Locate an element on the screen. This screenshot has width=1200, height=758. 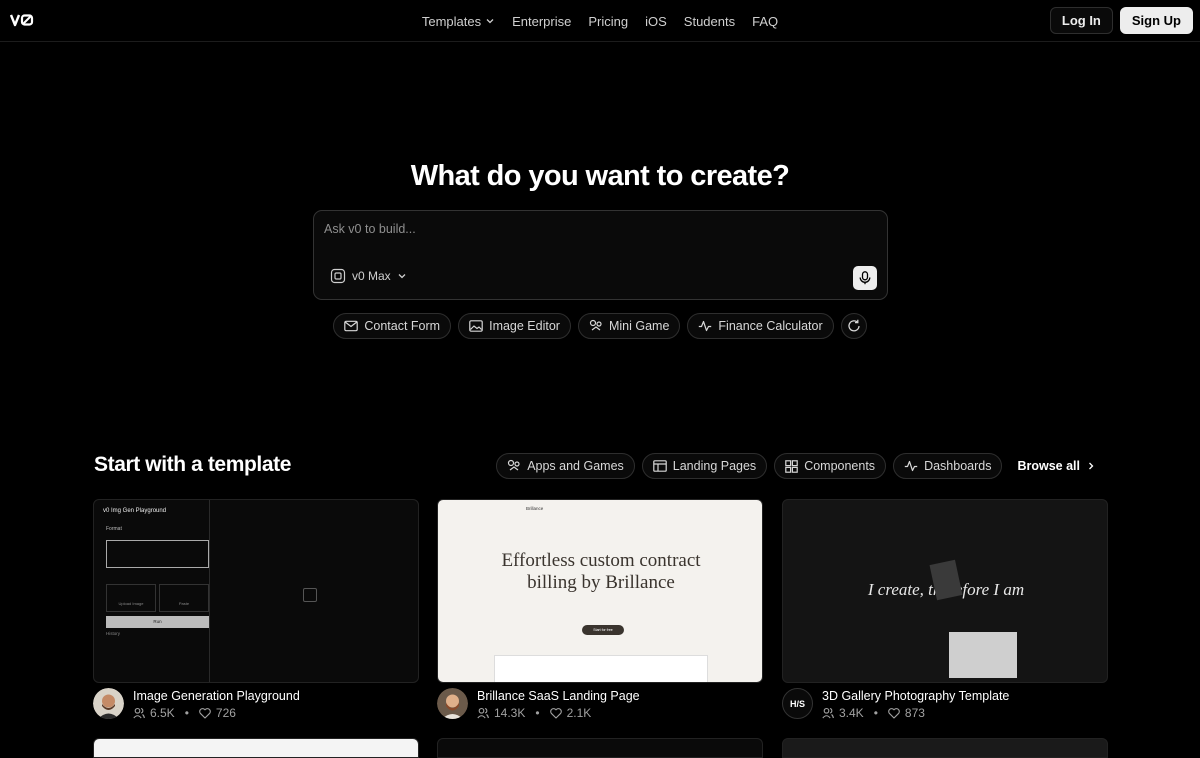
microphone-icon is located at coordinates (865, 278).